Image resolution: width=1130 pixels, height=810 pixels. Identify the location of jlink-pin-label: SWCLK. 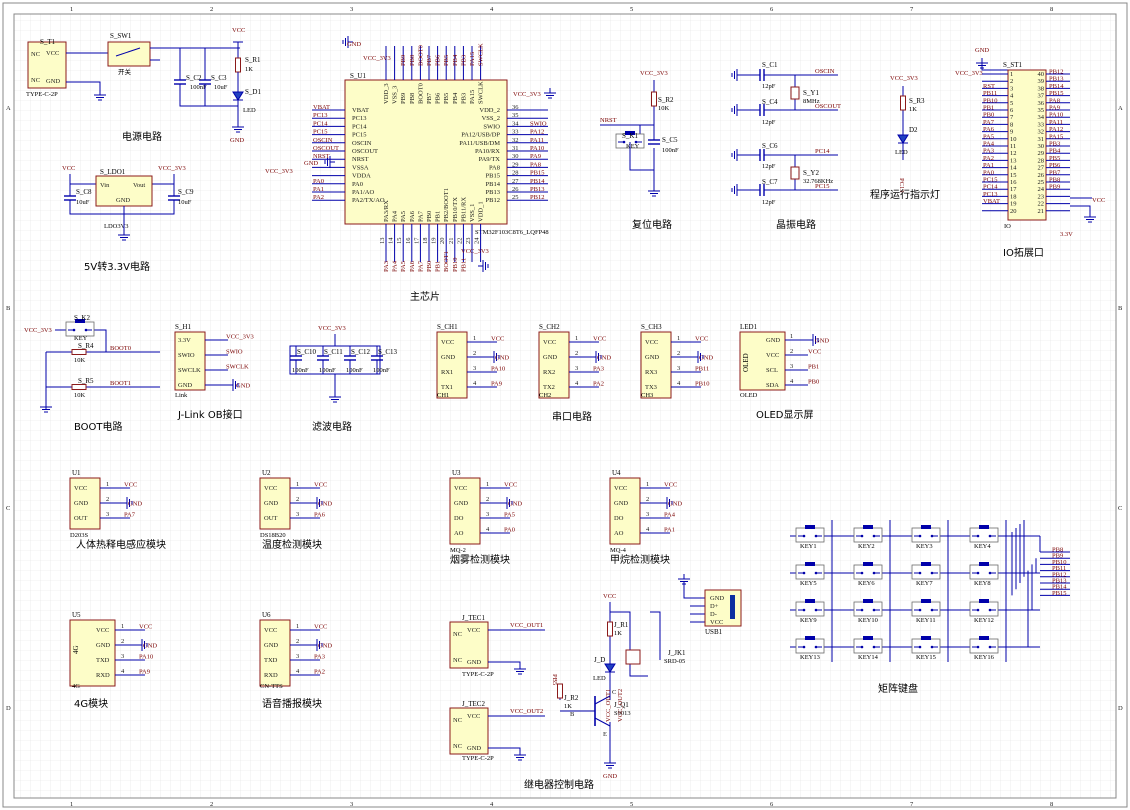
(189, 370).